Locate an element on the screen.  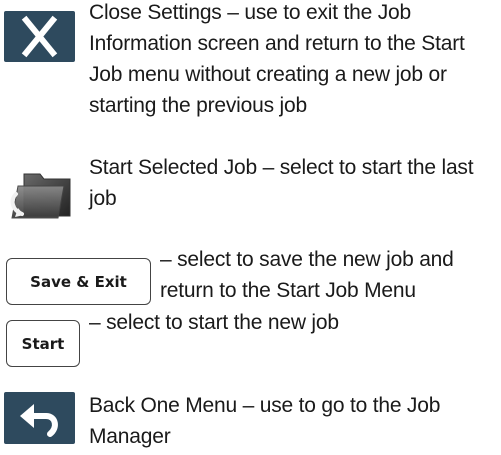
close-icon is located at coordinates (39, 36).